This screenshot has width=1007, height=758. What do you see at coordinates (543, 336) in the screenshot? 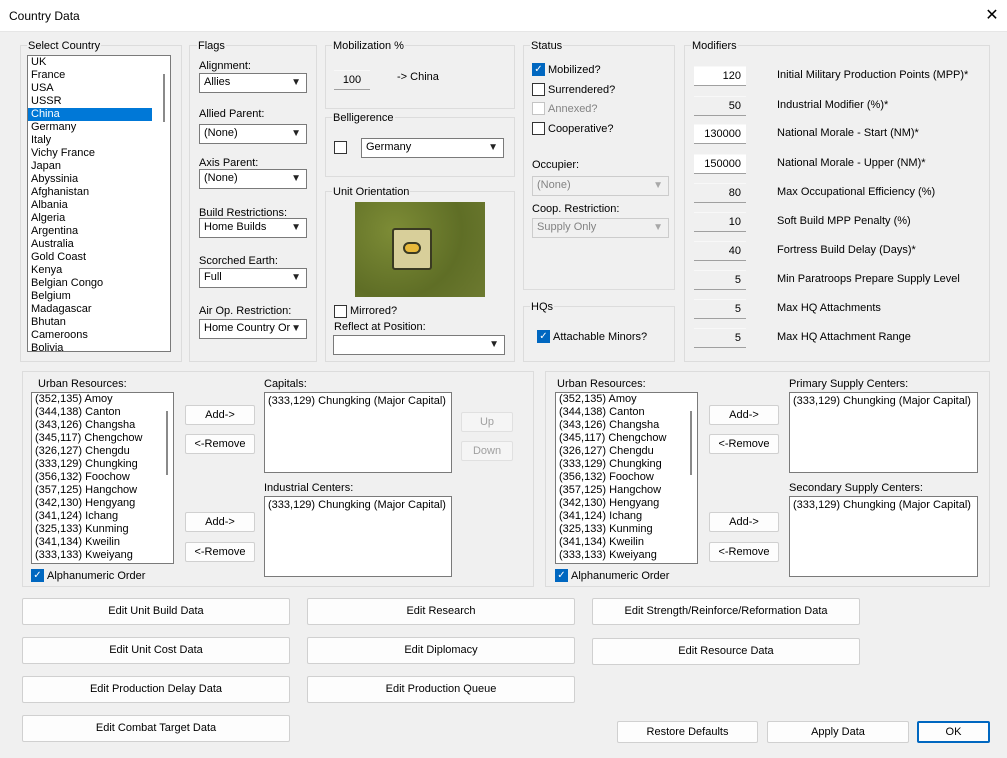
I see `attachable-minors-checkbox: ✓` at bounding box center [543, 336].